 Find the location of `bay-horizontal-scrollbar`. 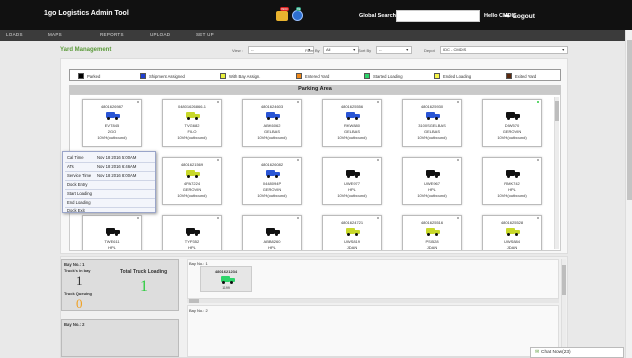

bay-horizontal-scrollbar is located at coordinates (373, 301).